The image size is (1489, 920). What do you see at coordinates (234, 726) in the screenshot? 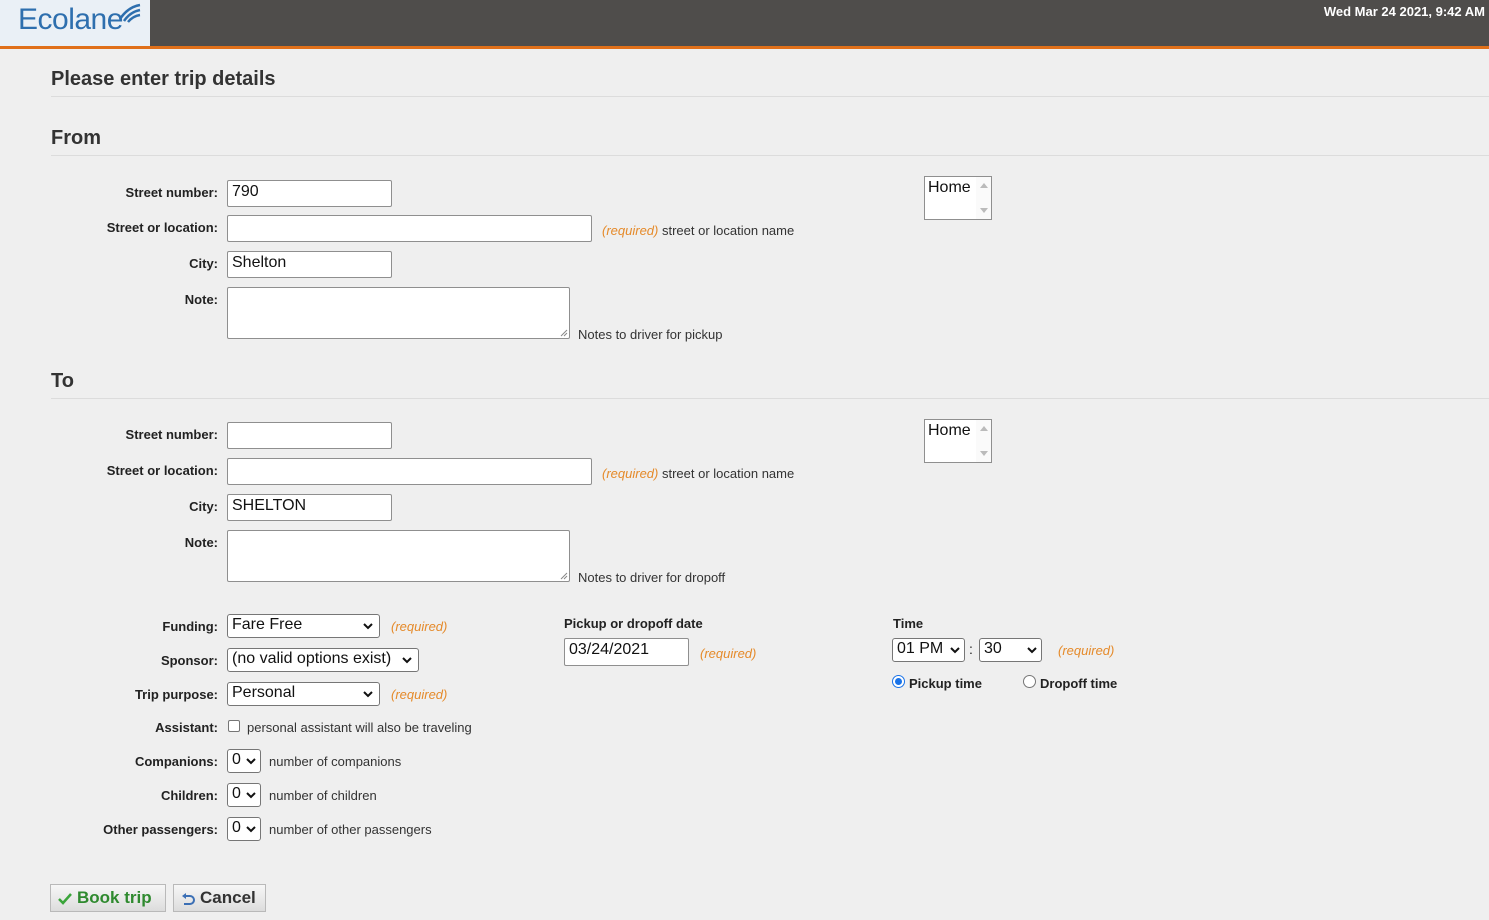
I see `assistant-checkbox` at bounding box center [234, 726].